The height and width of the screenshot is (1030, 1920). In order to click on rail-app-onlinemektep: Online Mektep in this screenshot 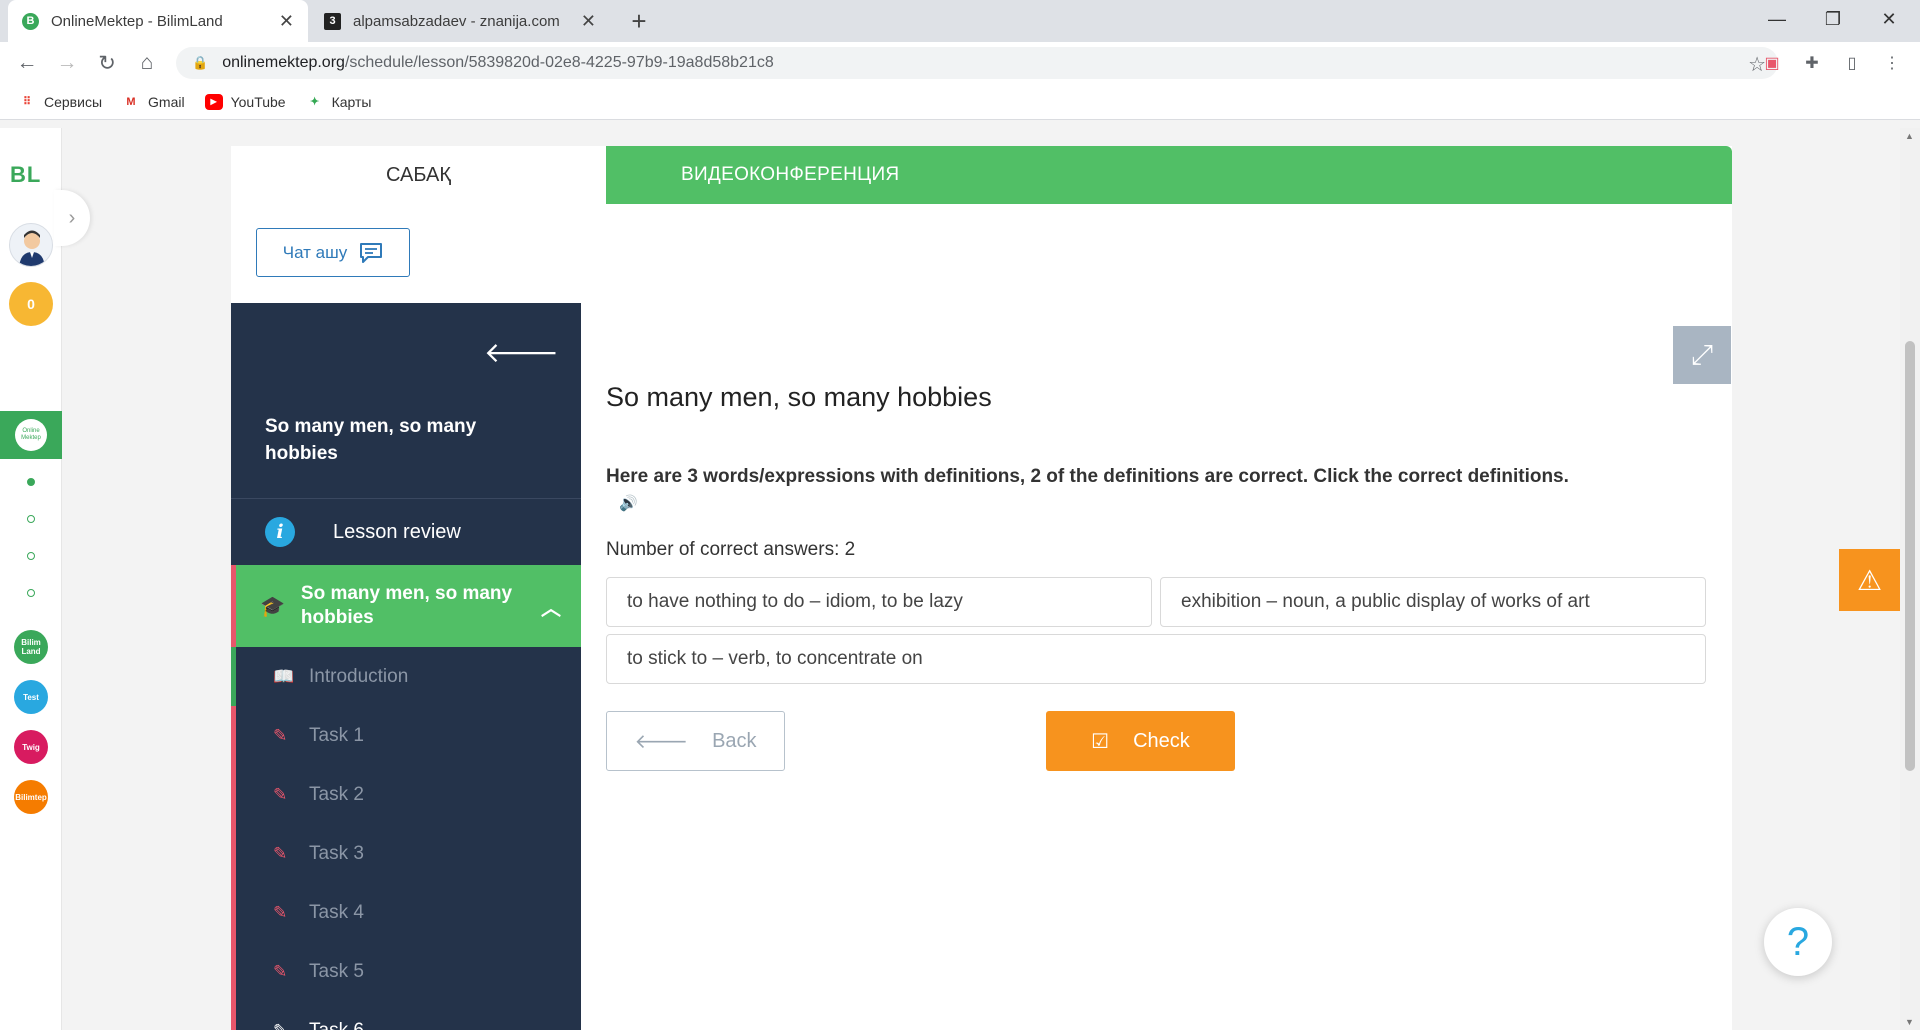, I will do `click(31, 435)`.